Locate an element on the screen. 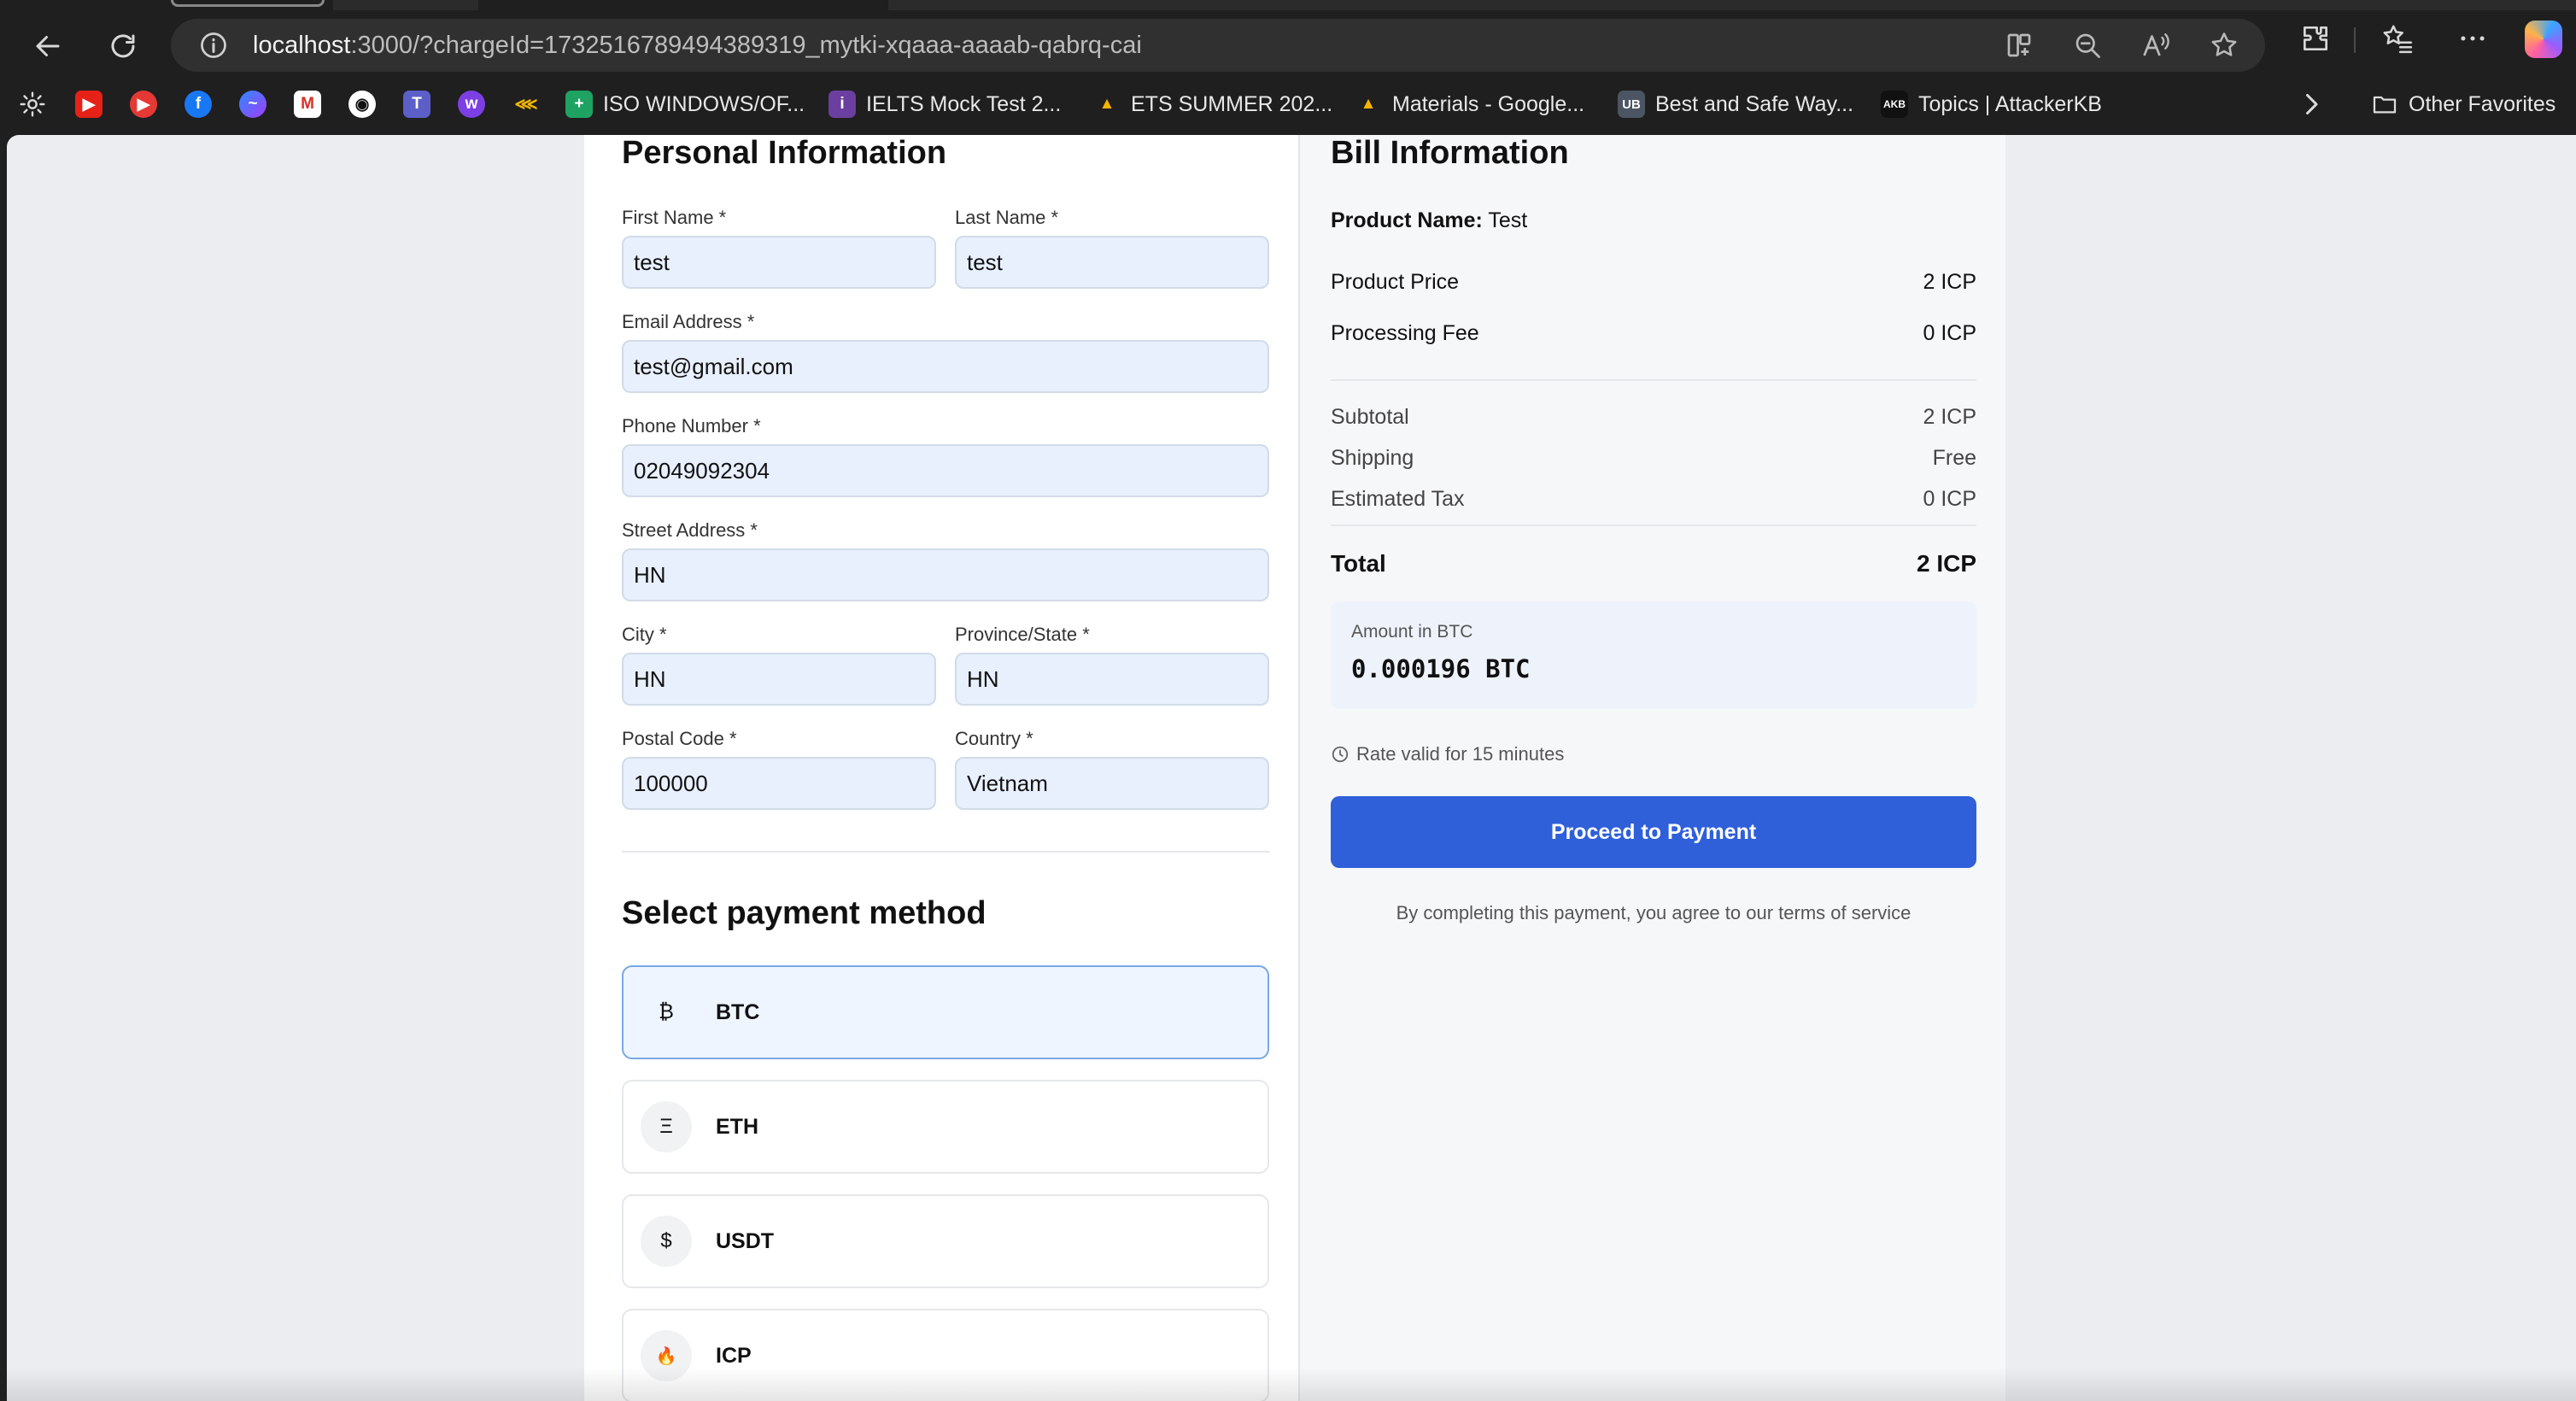 The image size is (2576, 1401). country-input: Vietnam is located at coordinates (1112, 783).